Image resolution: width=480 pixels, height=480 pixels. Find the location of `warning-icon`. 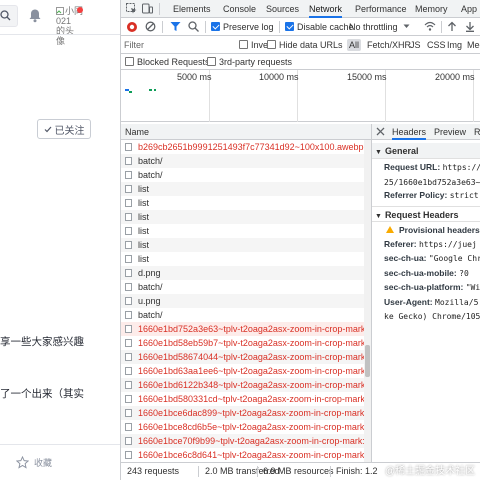

warning-icon is located at coordinates (390, 229).